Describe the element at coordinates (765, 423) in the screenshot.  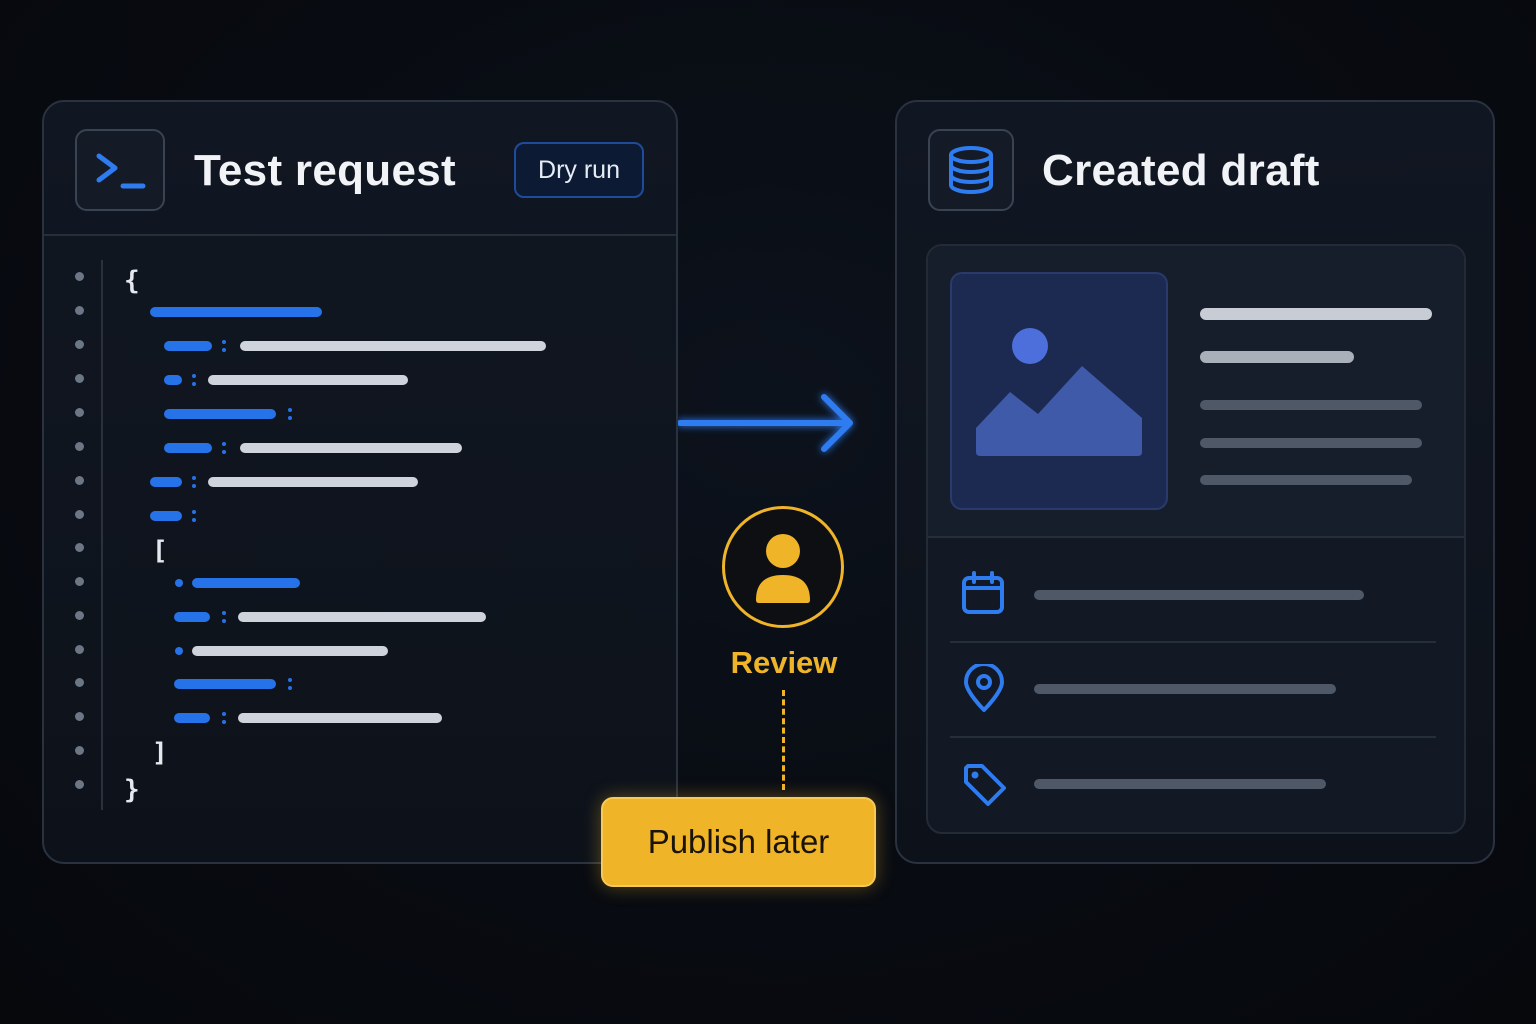
I see `arrow-right-icon` at that location.